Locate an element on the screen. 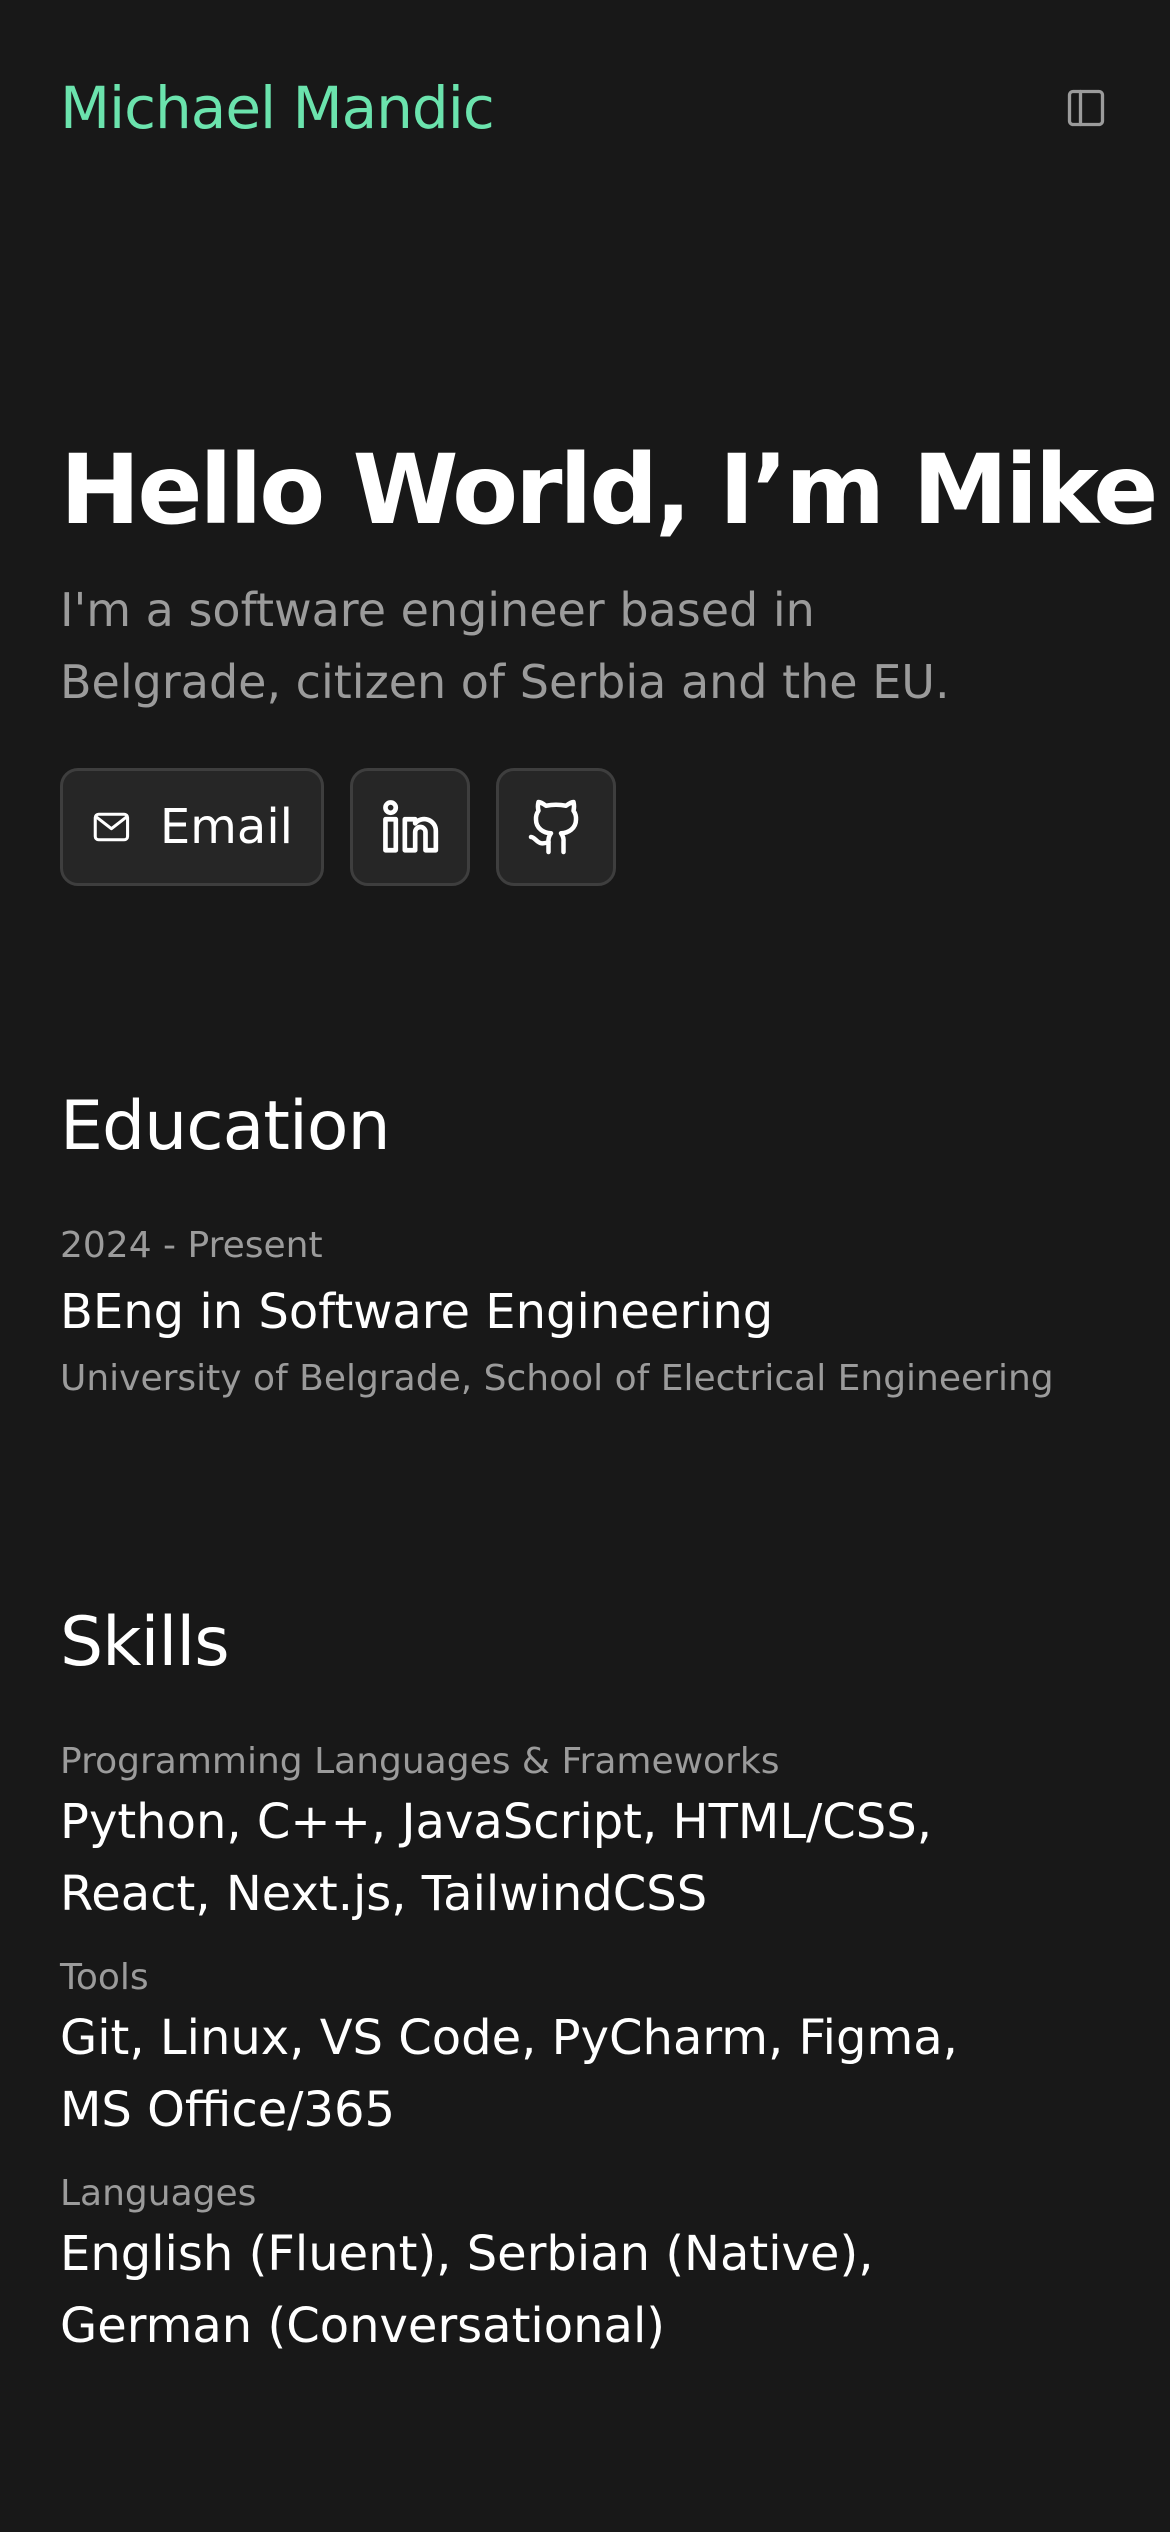  skills-heading: Skills is located at coordinates (145, 1642).